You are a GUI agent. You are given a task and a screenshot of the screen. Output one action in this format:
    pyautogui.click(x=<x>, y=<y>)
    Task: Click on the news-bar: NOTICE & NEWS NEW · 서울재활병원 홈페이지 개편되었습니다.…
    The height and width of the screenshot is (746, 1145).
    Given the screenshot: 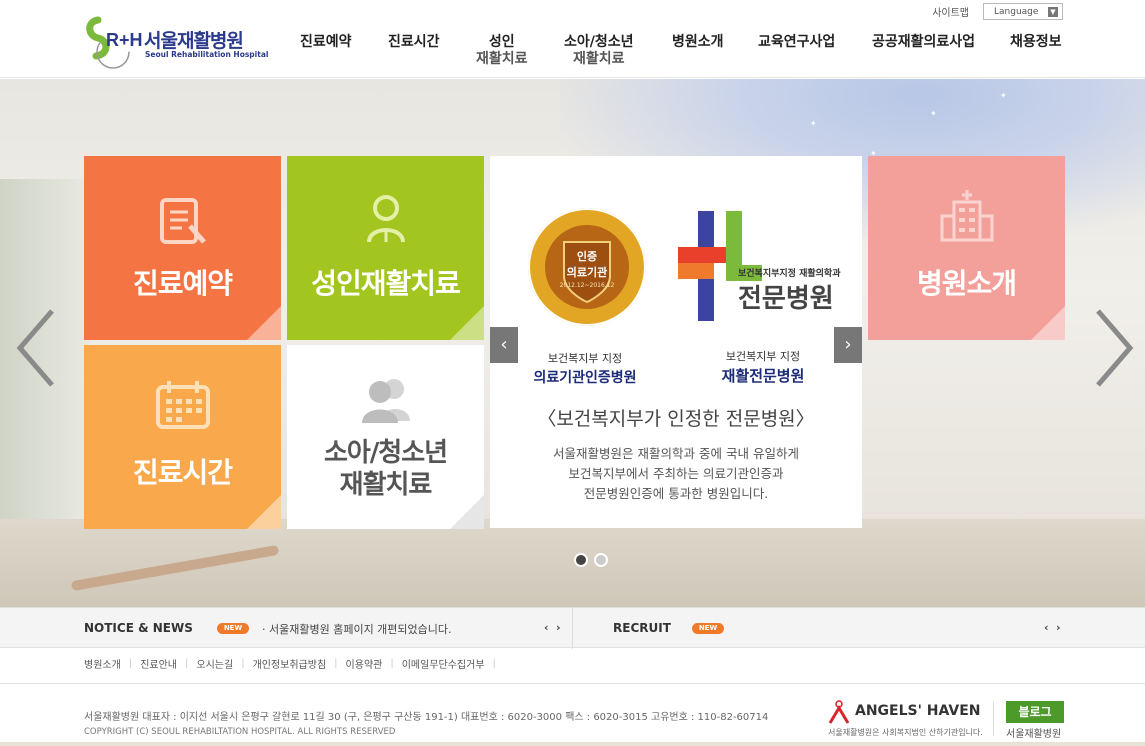 What is the action you would take?
    pyautogui.click(x=572, y=628)
    